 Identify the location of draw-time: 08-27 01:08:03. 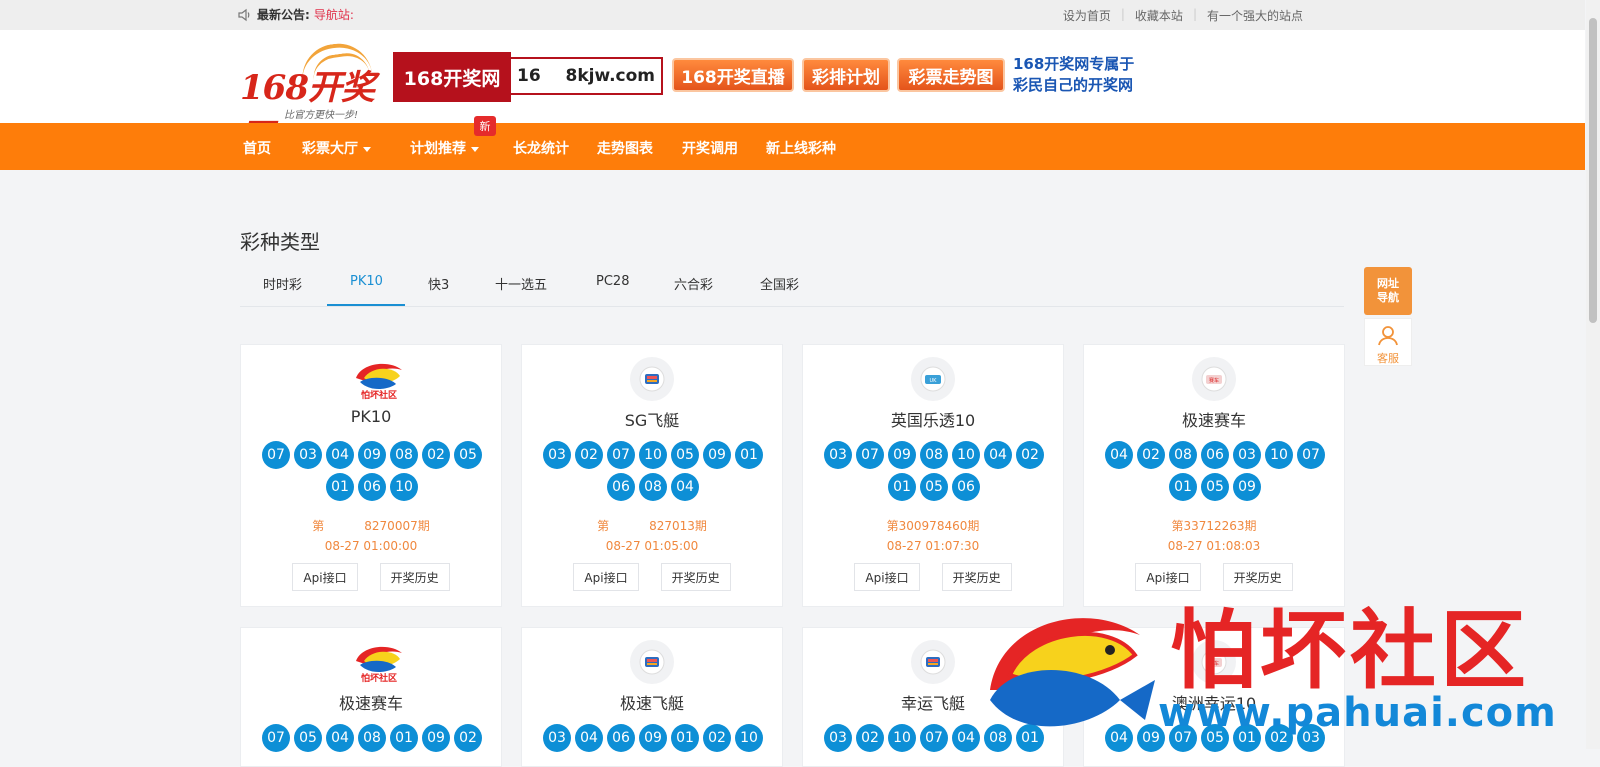
(1214, 546).